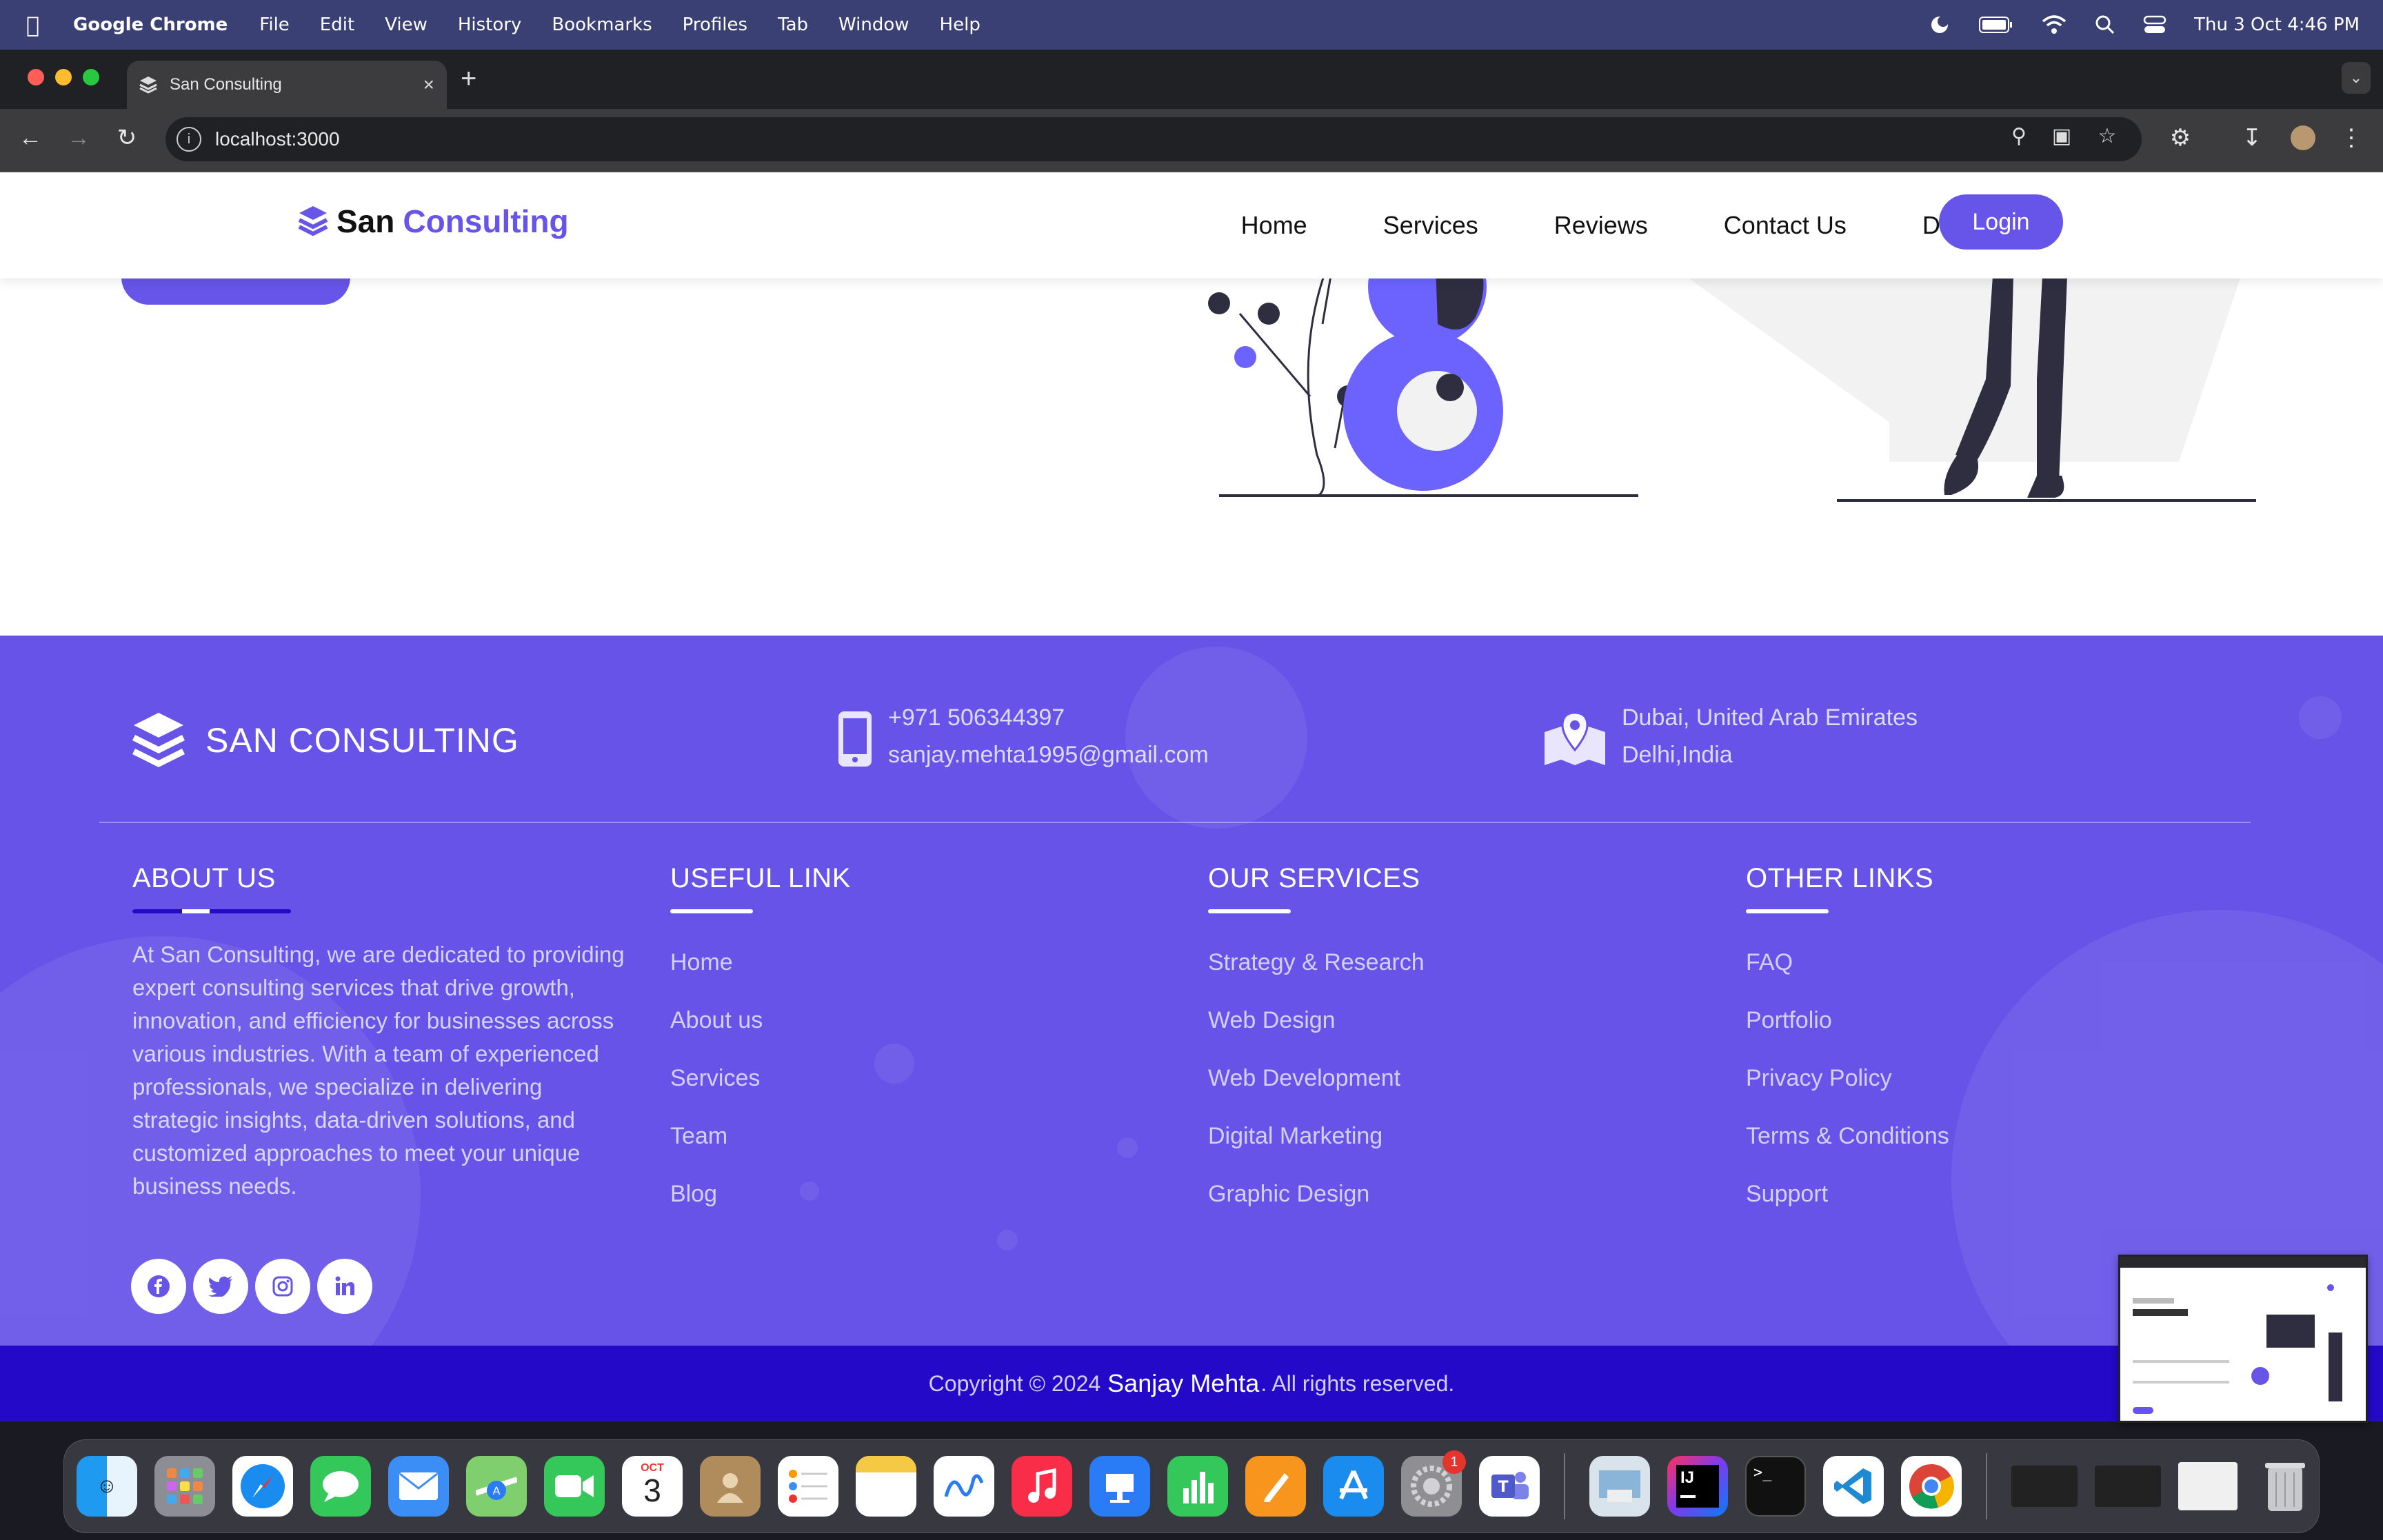  Describe the element at coordinates (602, 25) in the screenshot. I see `menu-bookmarks: Bookmarks` at that location.